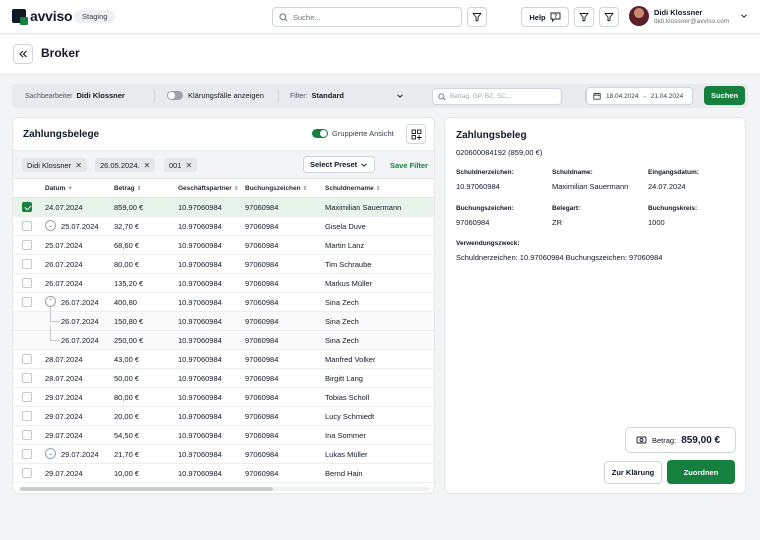 The width and height of the screenshot is (760, 540). What do you see at coordinates (127, 378) in the screenshot?
I see `cell-amount: 50,00 €` at bounding box center [127, 378].